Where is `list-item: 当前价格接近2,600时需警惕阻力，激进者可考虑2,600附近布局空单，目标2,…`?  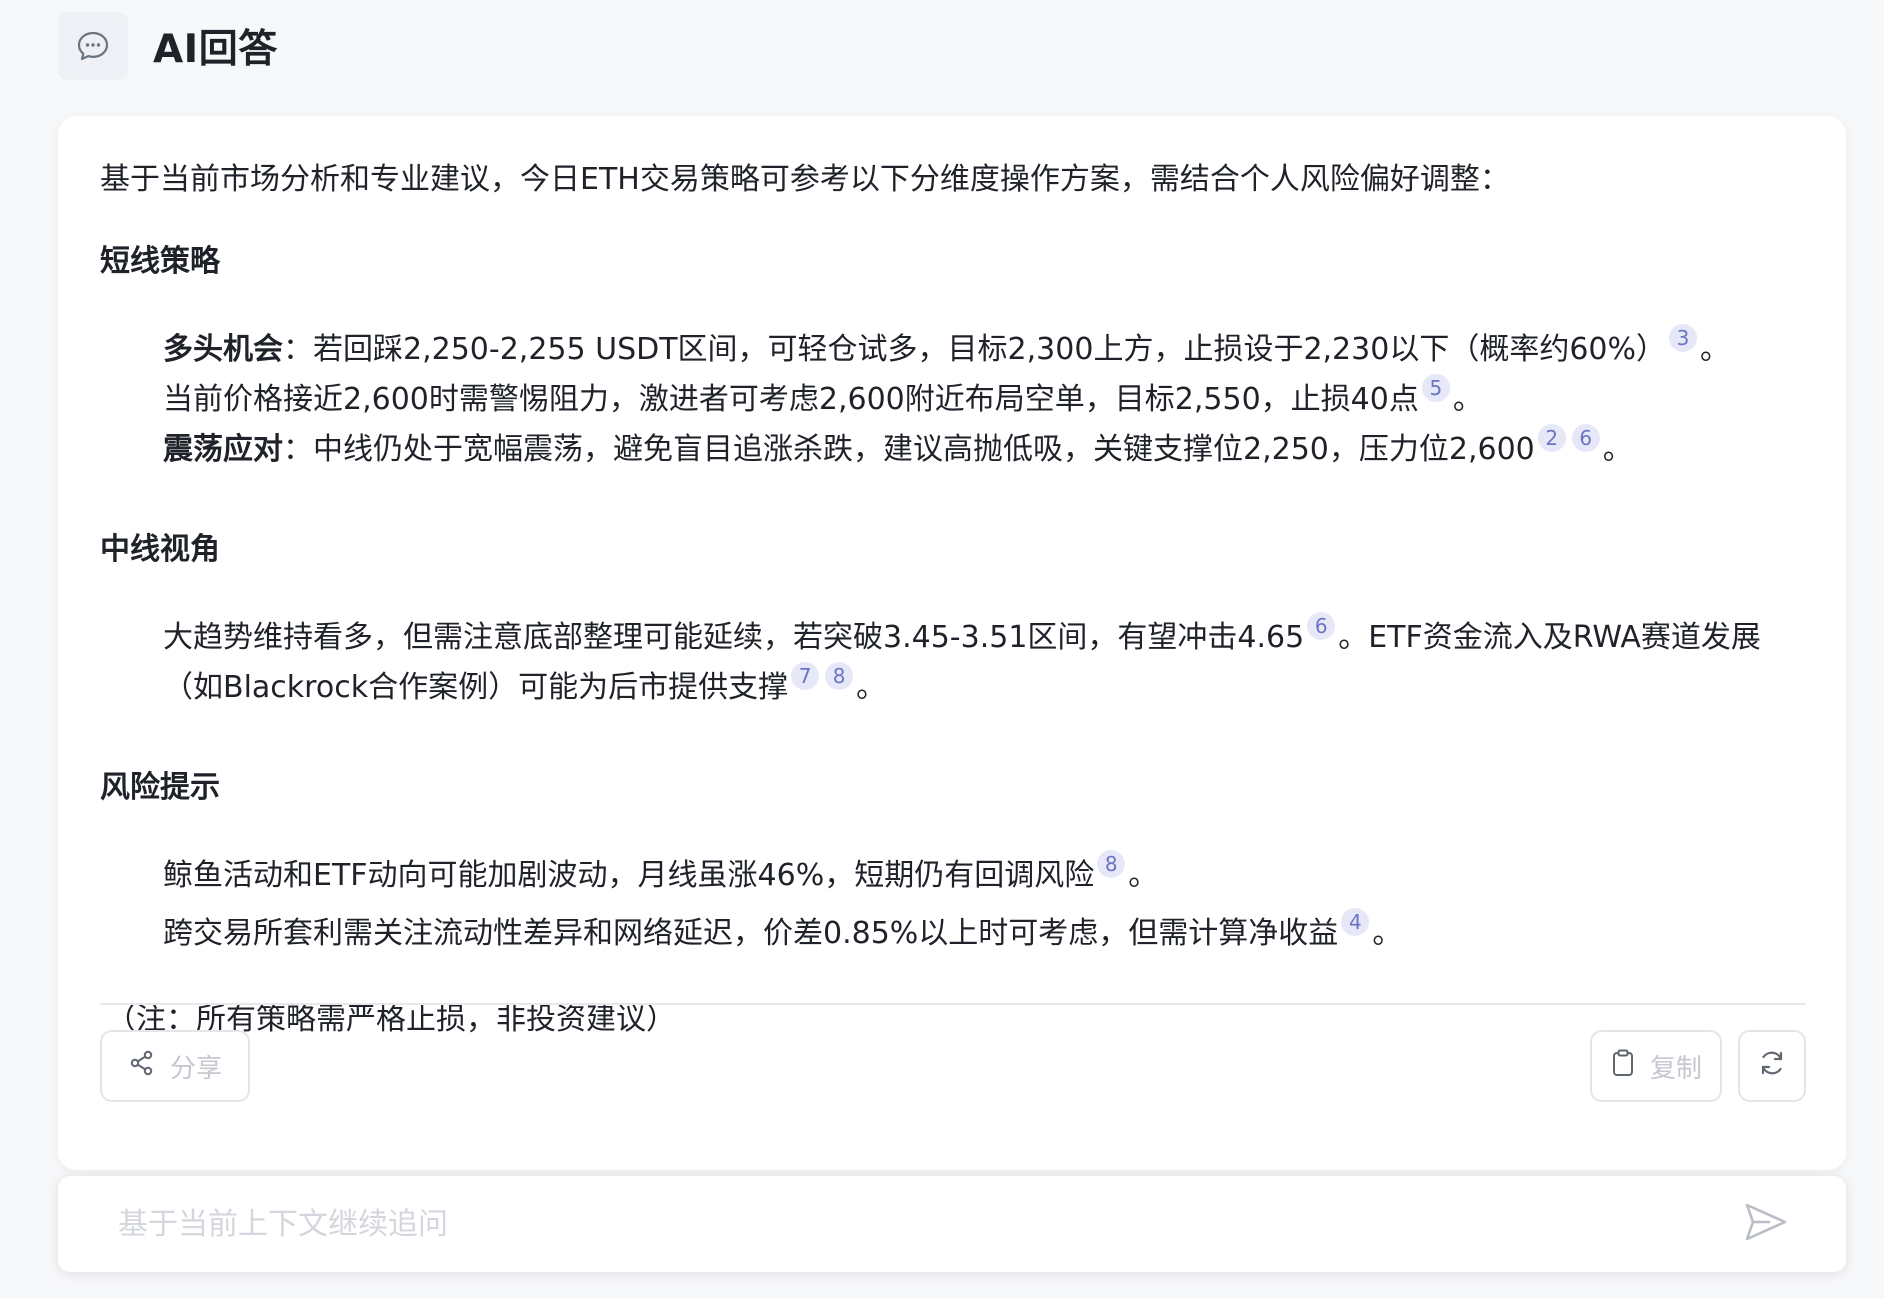 list-item: 当前价格接近2,600时需警惕阻力，激进者可考虑2,600附近布局空单，目标2,… is located at coordinates (986, 399).